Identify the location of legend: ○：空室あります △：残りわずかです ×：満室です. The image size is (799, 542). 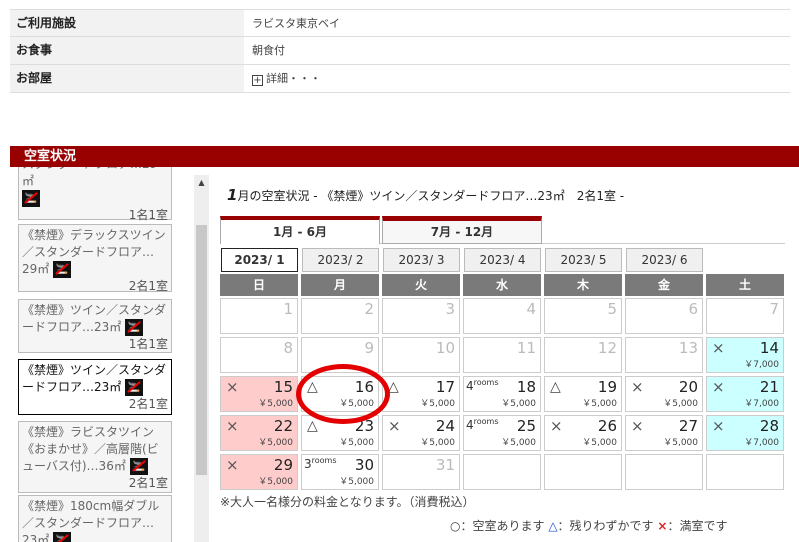
(588, 525).